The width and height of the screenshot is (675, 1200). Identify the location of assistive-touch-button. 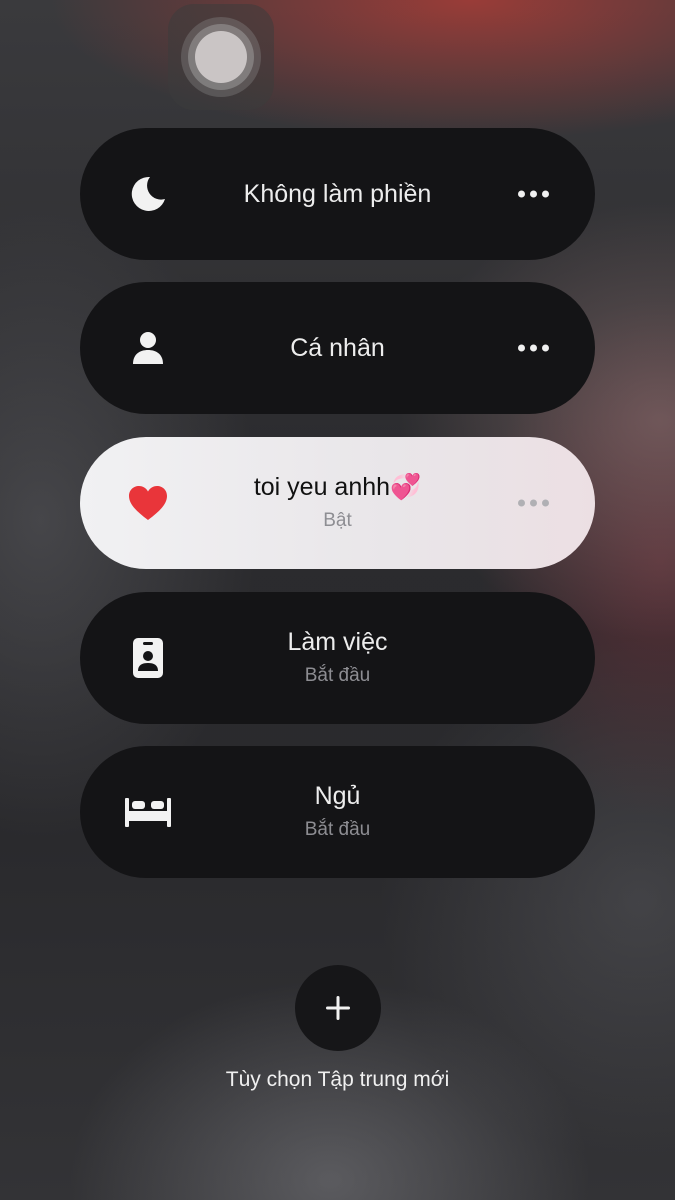
(221, 57).